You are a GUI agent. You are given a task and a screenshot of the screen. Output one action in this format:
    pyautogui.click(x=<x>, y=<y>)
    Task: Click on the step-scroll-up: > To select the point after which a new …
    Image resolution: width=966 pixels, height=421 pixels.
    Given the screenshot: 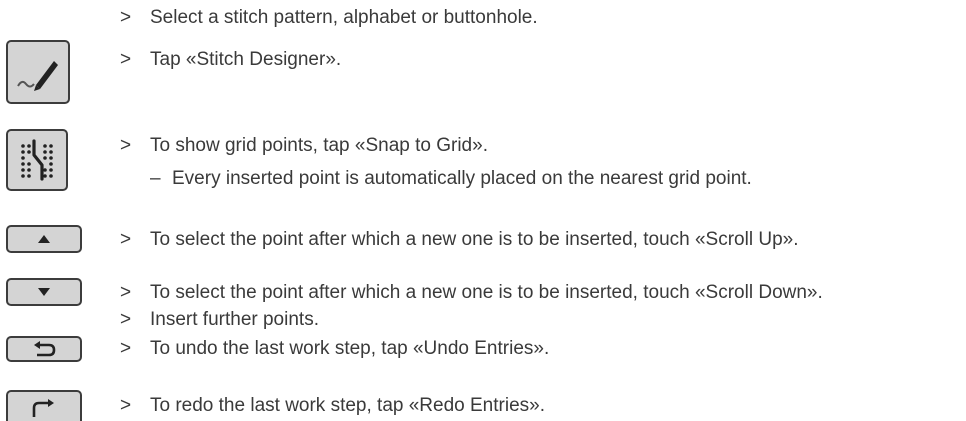 What is the action you would take?
    pyautogui.click(x=483, y=240)
    